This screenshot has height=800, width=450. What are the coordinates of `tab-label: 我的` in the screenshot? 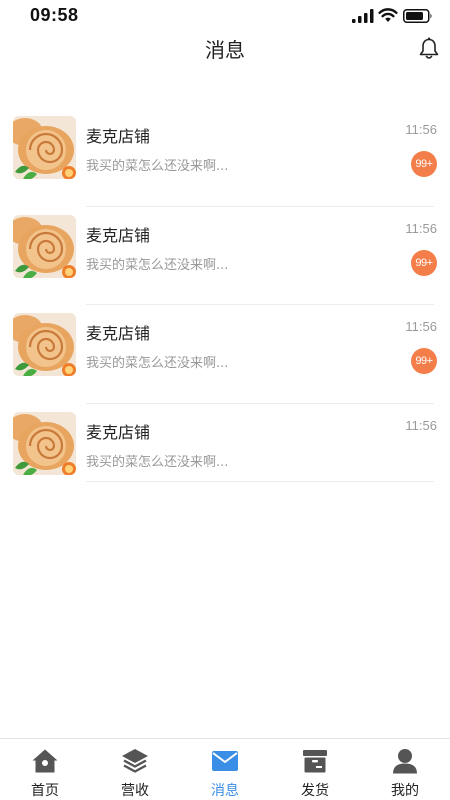 It's located at (405, 791).